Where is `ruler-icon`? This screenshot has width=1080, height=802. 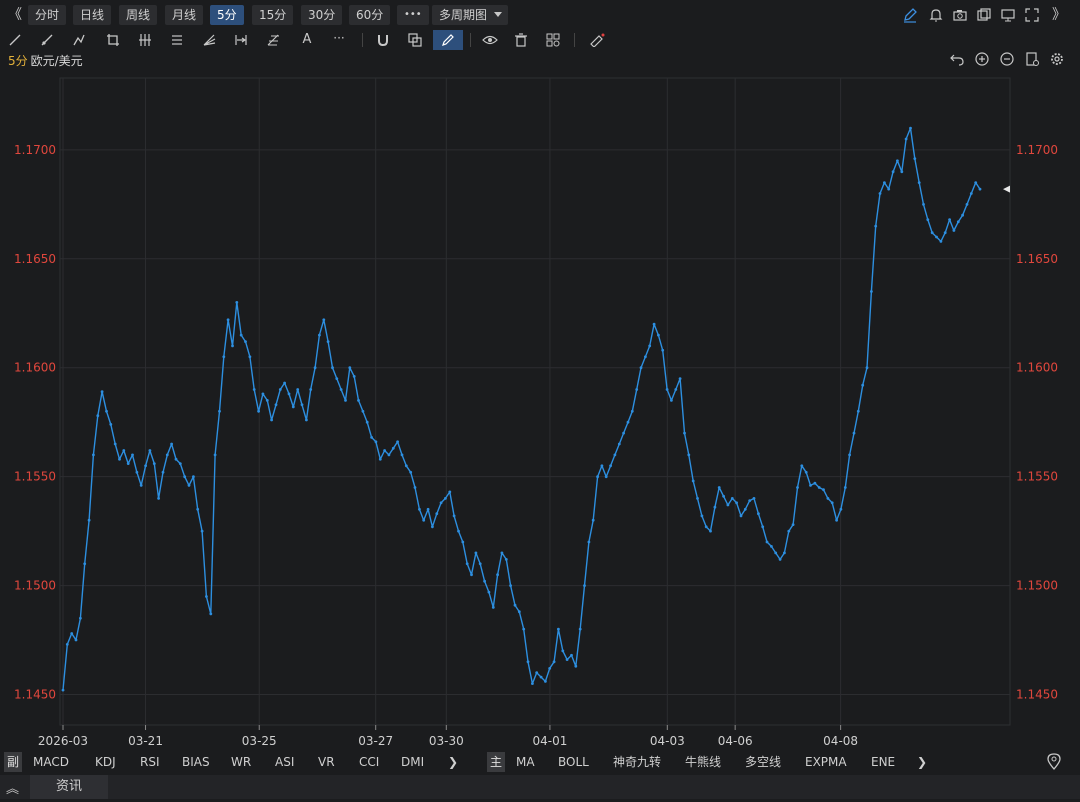
ruler-icon is located at coordinates (597, 40).